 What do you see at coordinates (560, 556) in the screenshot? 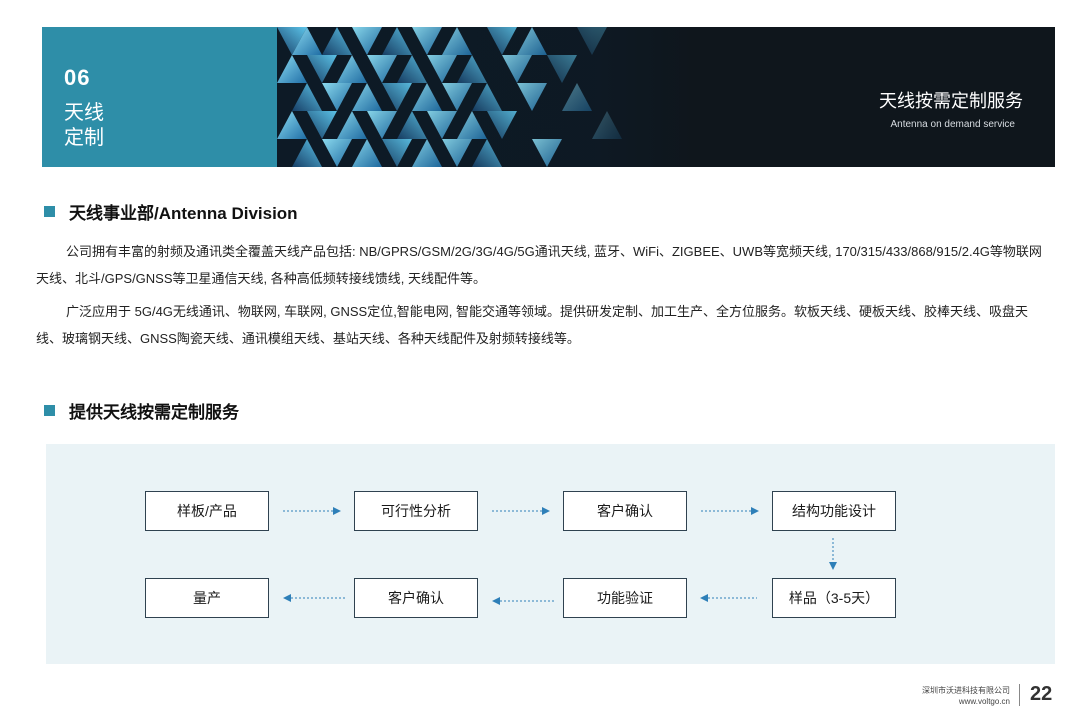
I see `flow-arrows` at bounding box center [560, 556].